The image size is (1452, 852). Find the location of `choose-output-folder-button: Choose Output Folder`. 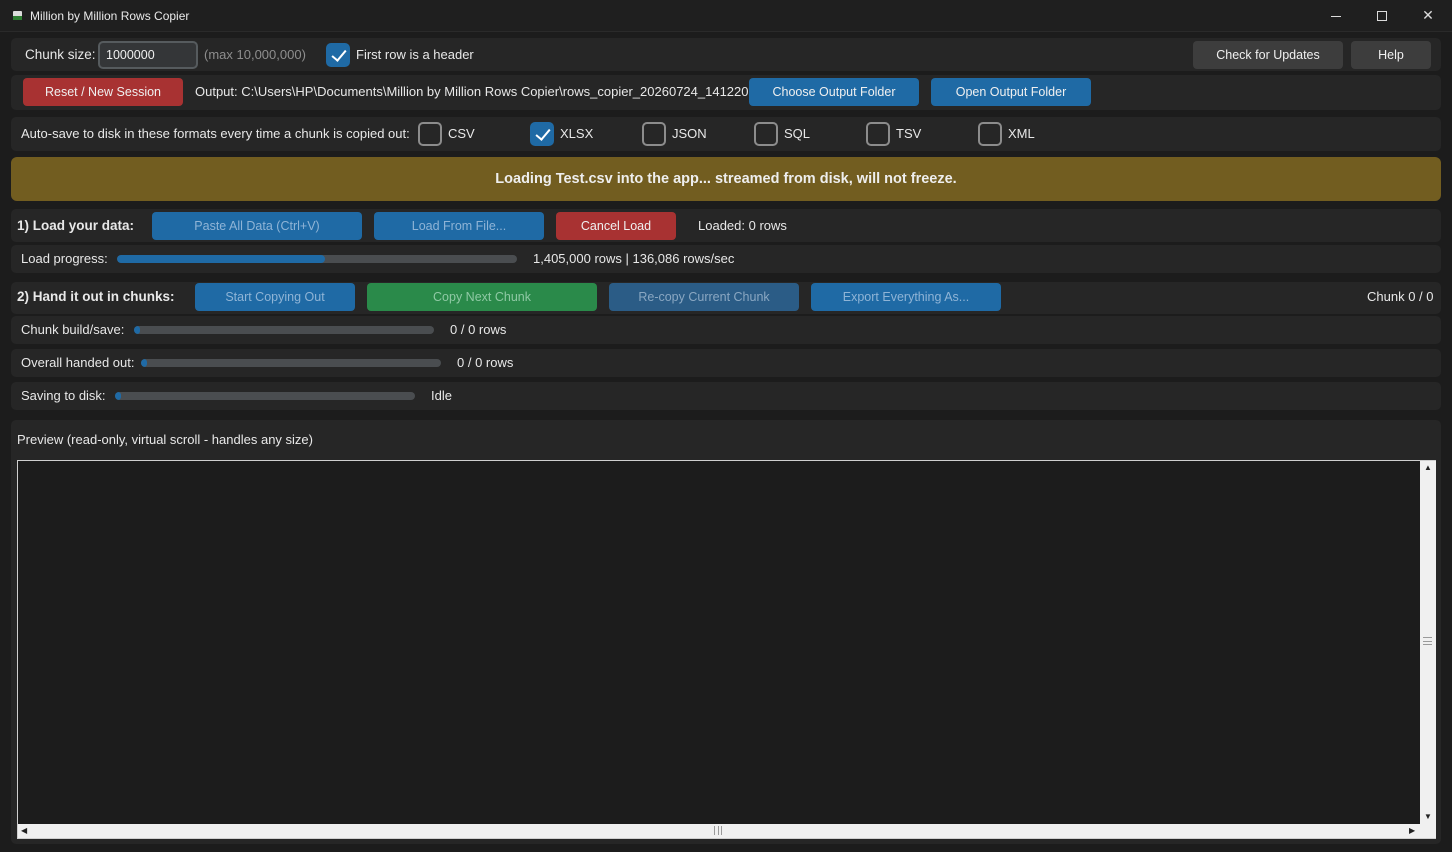

choose-output-folder-button: Choose Output Folder is located at coordinates (834, 92).